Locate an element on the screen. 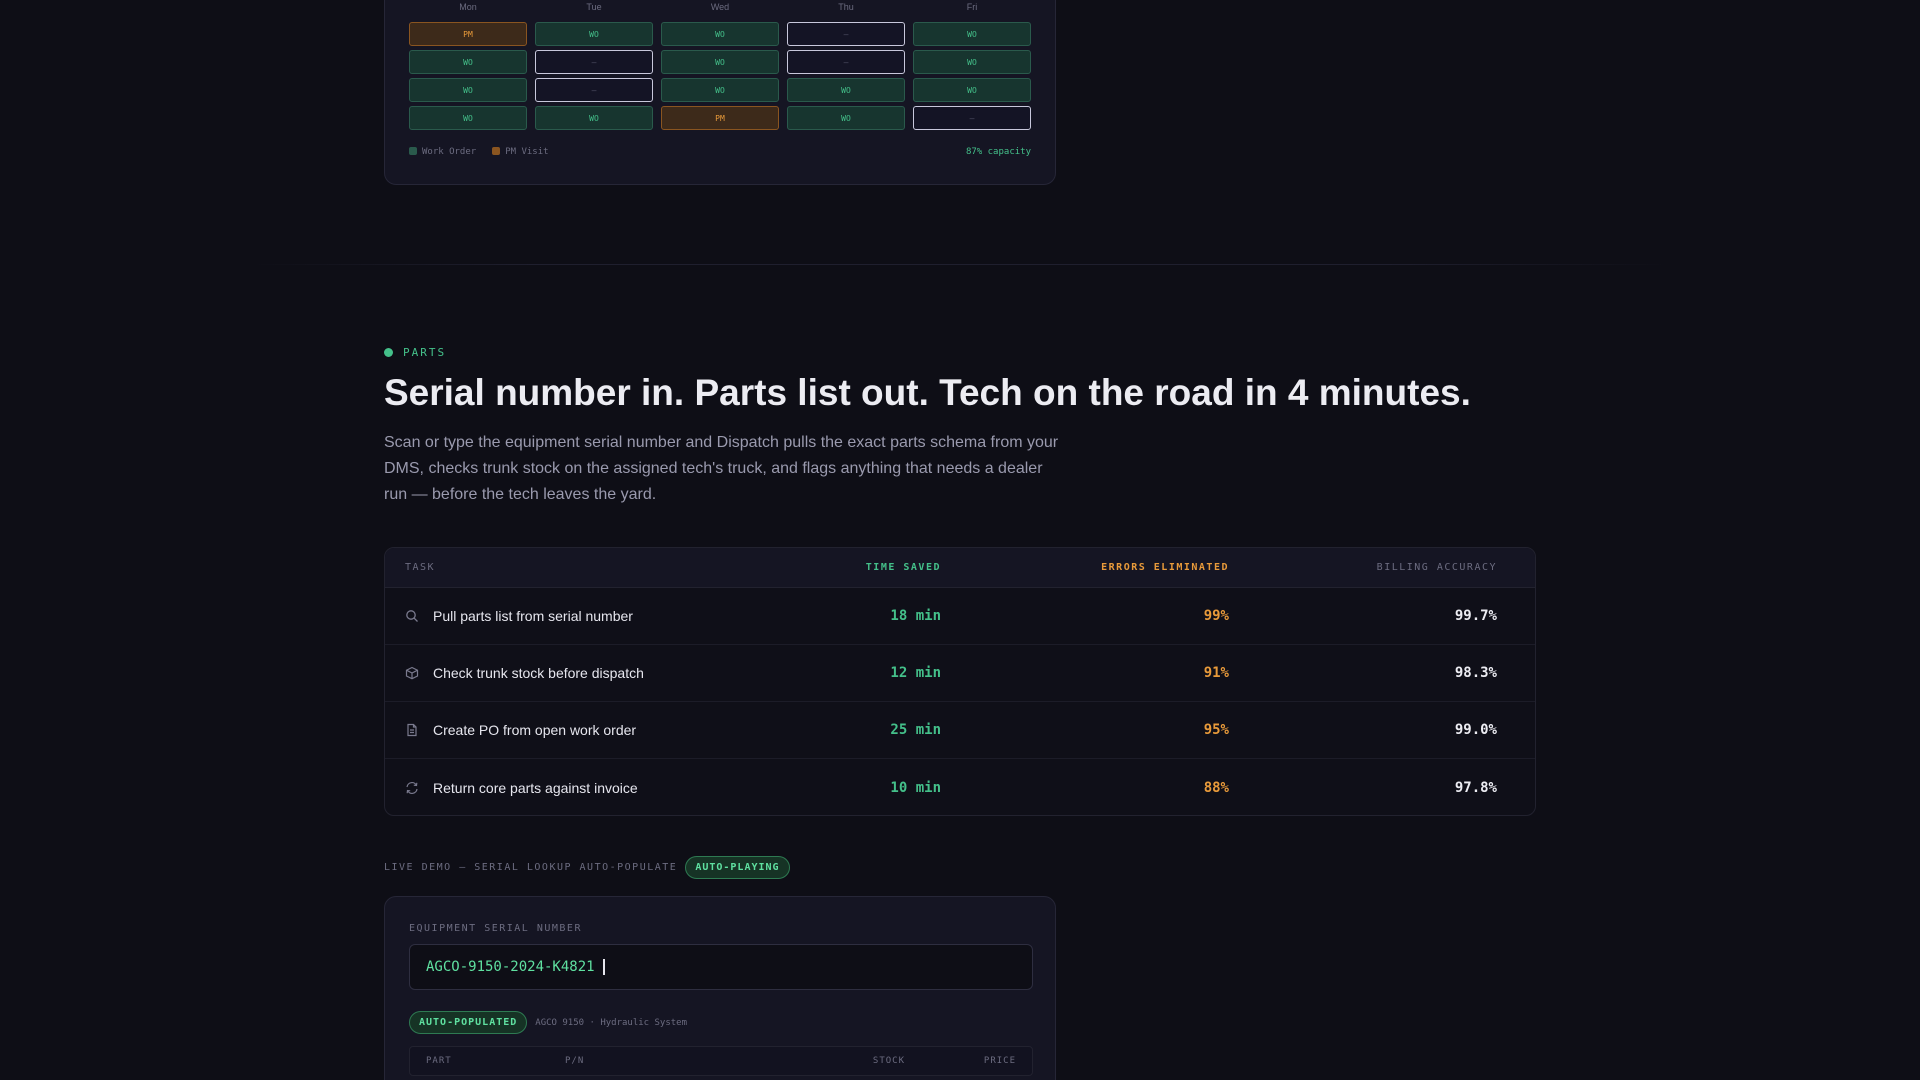  day-header: Wed is located at coordinates (720, 7).